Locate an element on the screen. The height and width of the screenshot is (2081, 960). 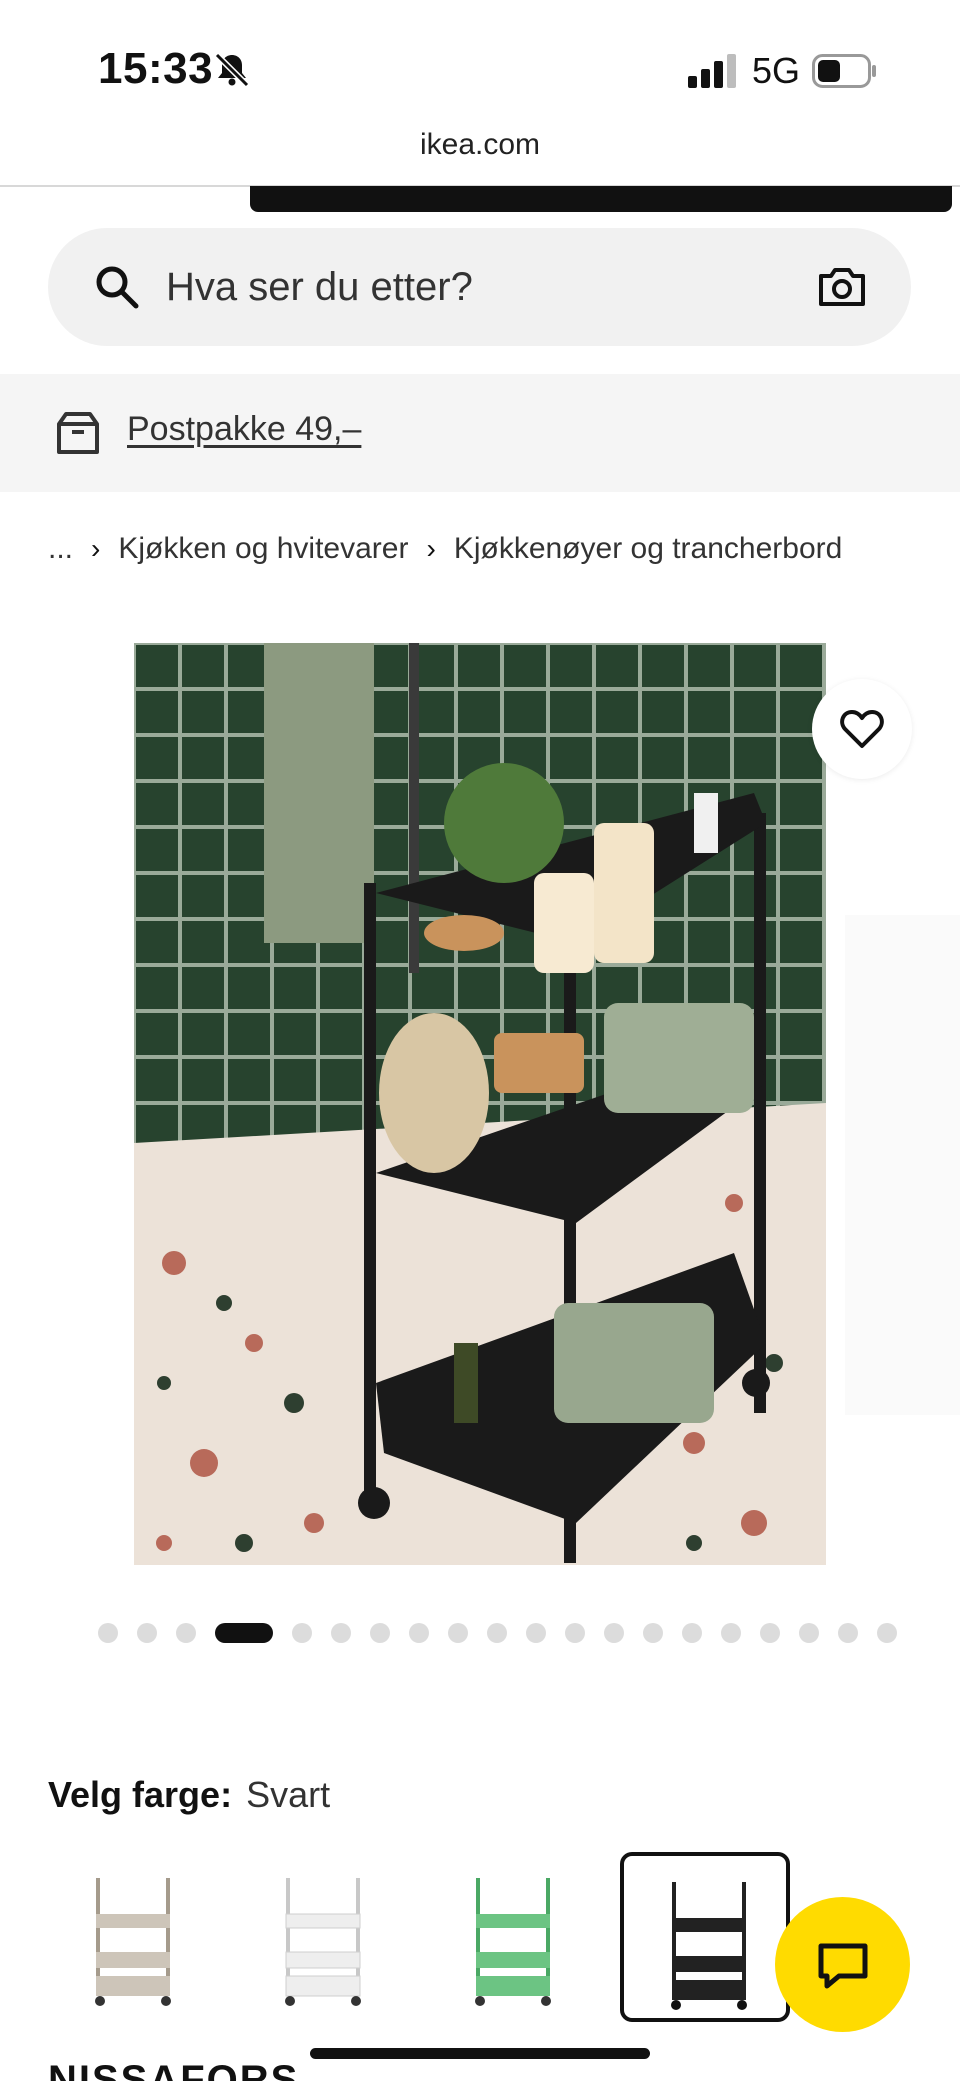
promo-banner is located at coordinates (601, 199).